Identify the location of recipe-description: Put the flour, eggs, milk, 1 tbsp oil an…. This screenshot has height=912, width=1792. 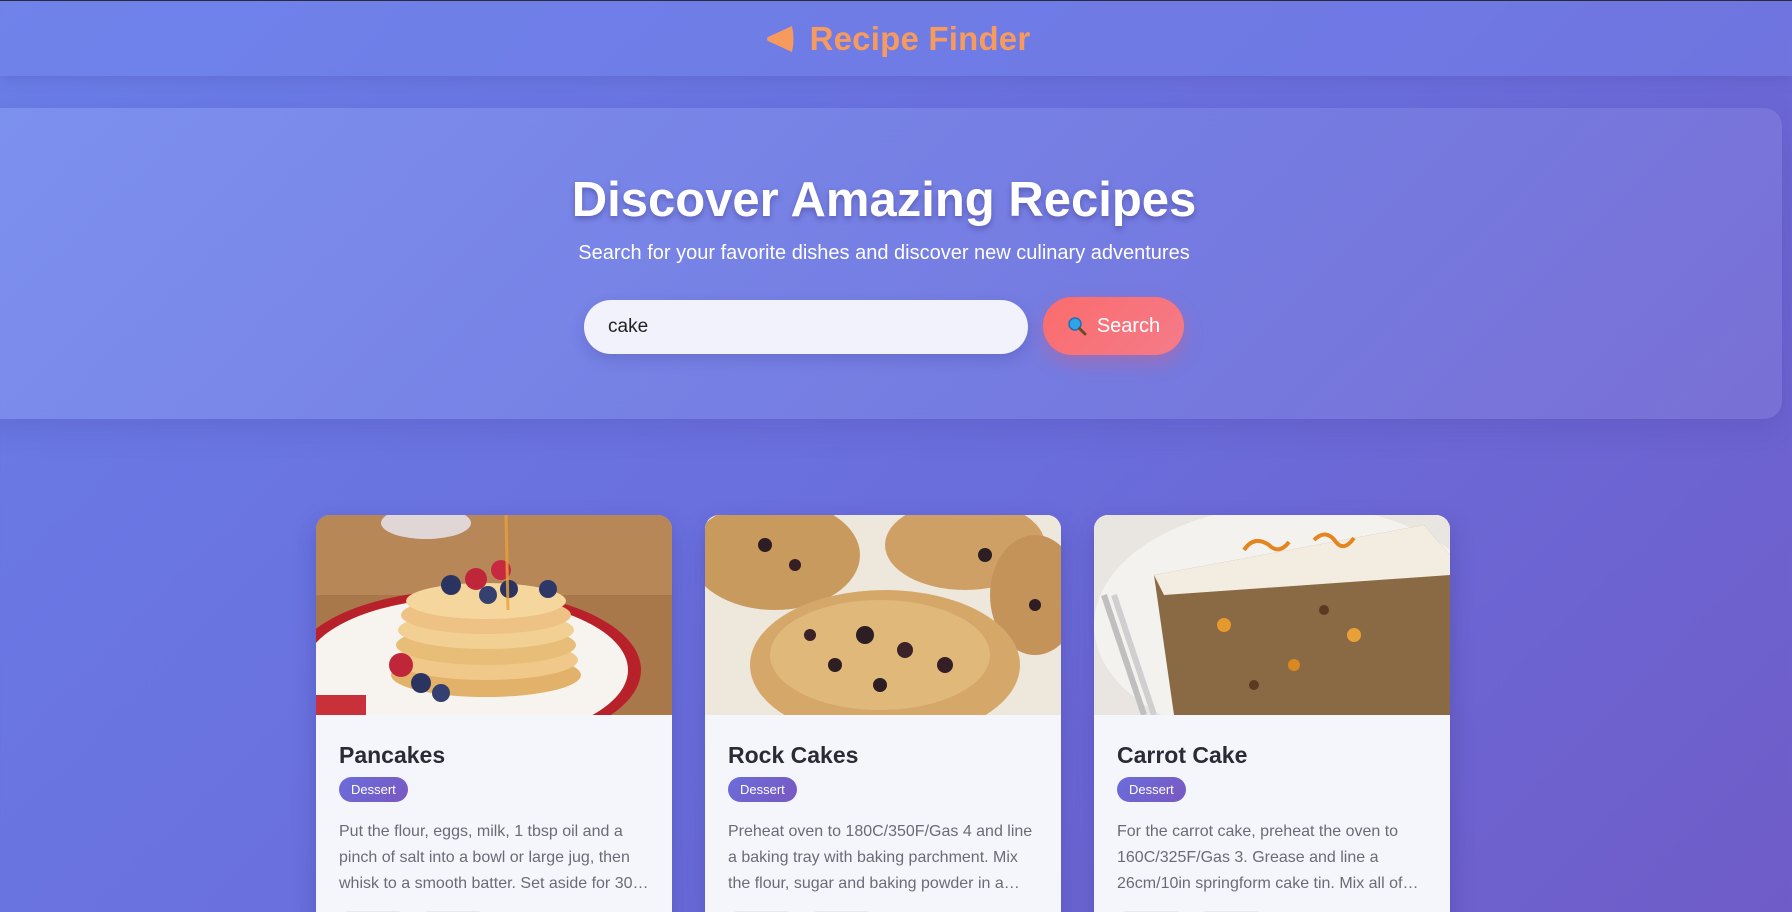
(486, 857).